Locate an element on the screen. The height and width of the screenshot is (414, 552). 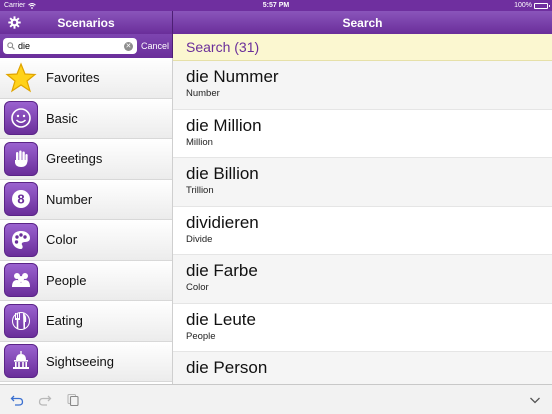
sidebar-item-label: Eating is located at coordinates (64, 321).